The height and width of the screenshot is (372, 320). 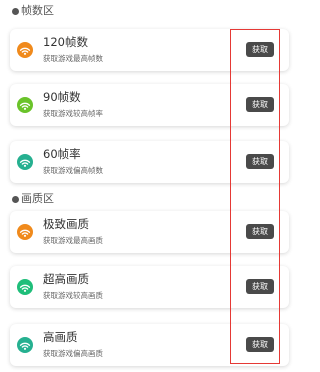 I want to click on option-card-60fps: 60帧率 获取游戏偏高帧数 获取, so click(x=149, y=162).